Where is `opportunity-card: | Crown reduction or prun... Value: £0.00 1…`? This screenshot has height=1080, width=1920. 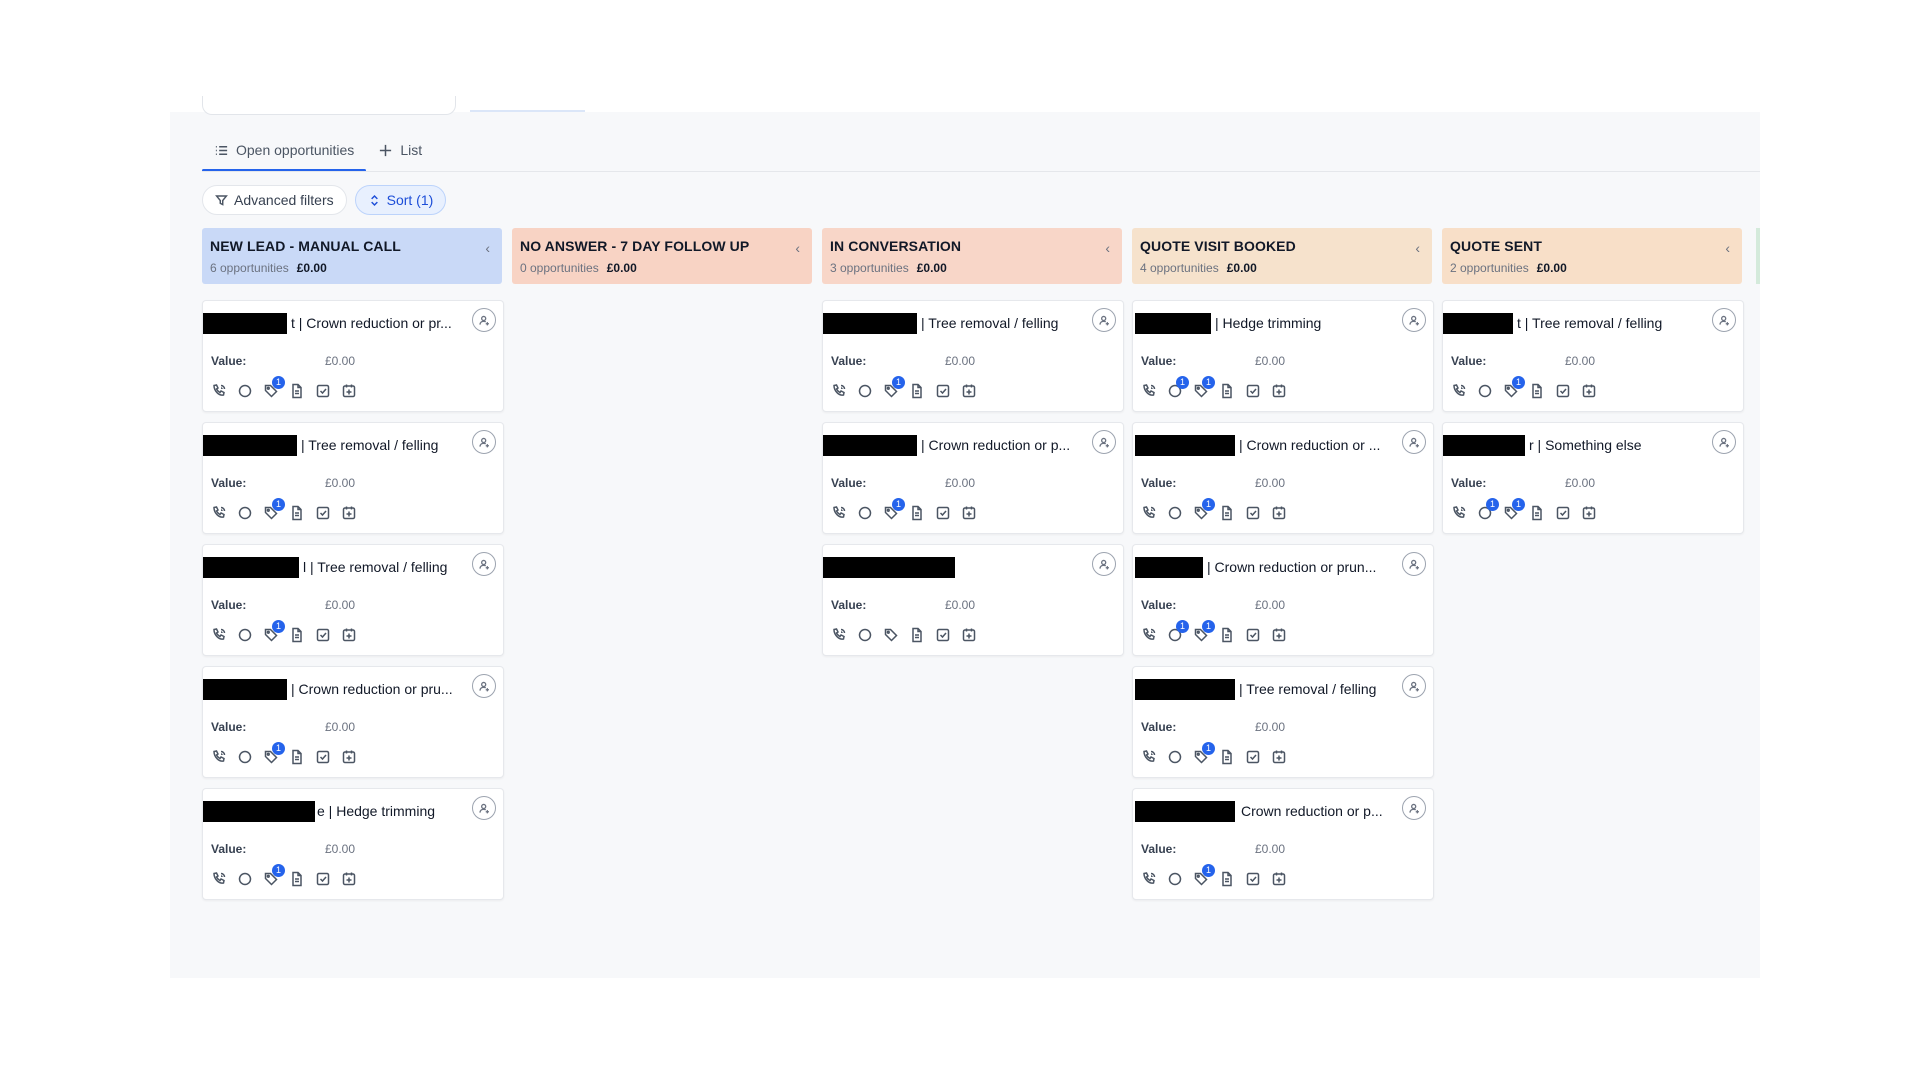
opportunity-card: | Crown reduction or prun... Value: £0.00 1… is located at coordinates (1283, 600).